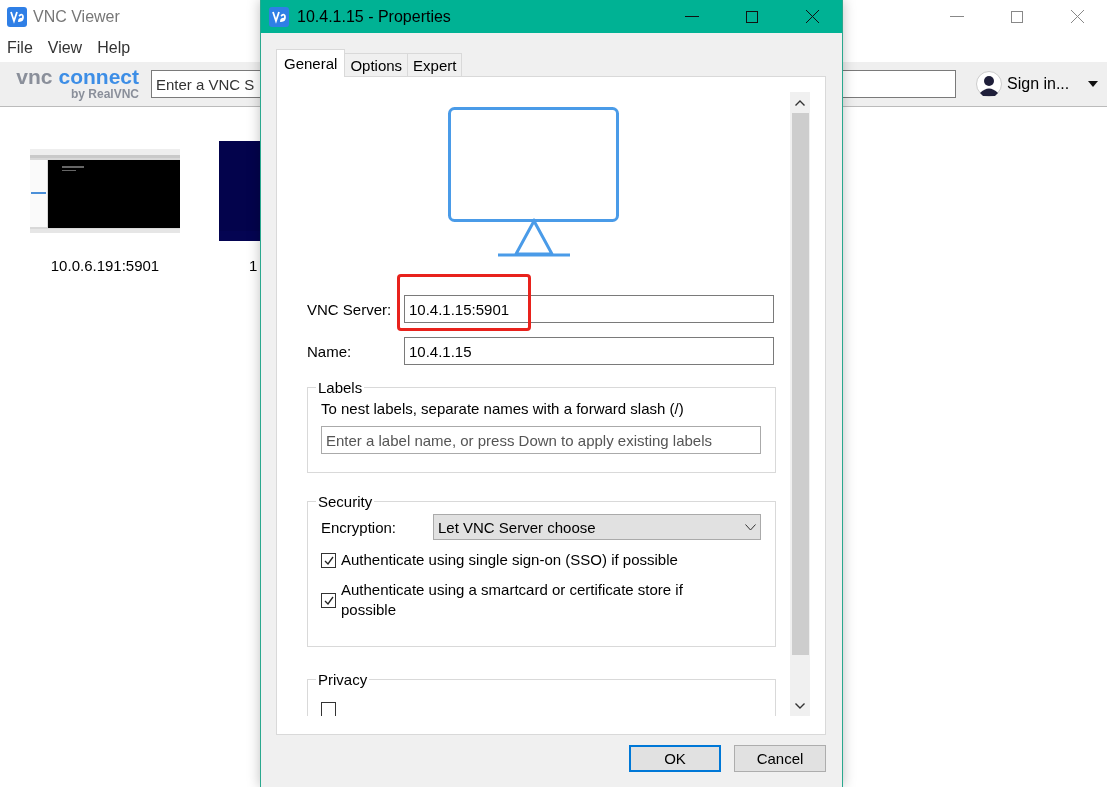 The image size is (1107, 787). Describe the element at coordinates (1093, 84) in the screenshot. I see `dropdown-caret-icon` at that location.